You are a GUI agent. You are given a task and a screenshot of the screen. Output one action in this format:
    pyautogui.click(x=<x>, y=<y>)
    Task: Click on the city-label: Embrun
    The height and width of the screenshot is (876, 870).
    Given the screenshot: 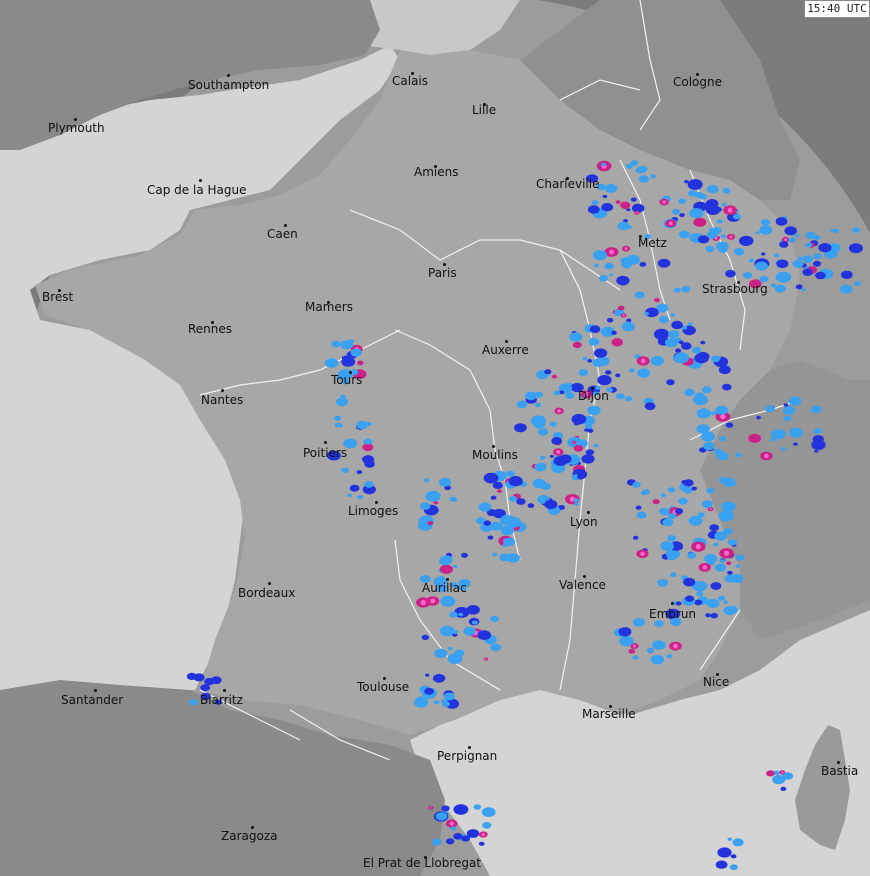 What is the action you would take?
    pyautogui.click(x=673, y=614)
    